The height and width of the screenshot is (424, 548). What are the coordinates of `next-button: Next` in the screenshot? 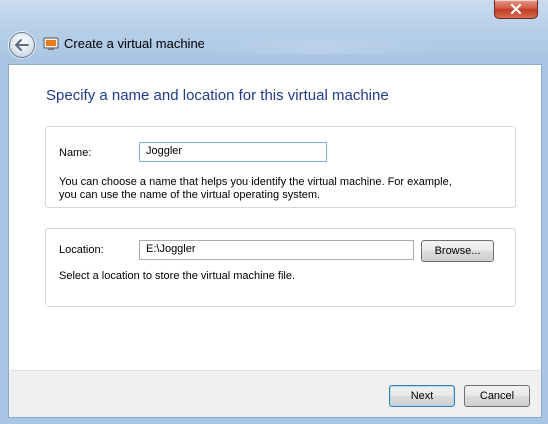 It's located at (422, 396).